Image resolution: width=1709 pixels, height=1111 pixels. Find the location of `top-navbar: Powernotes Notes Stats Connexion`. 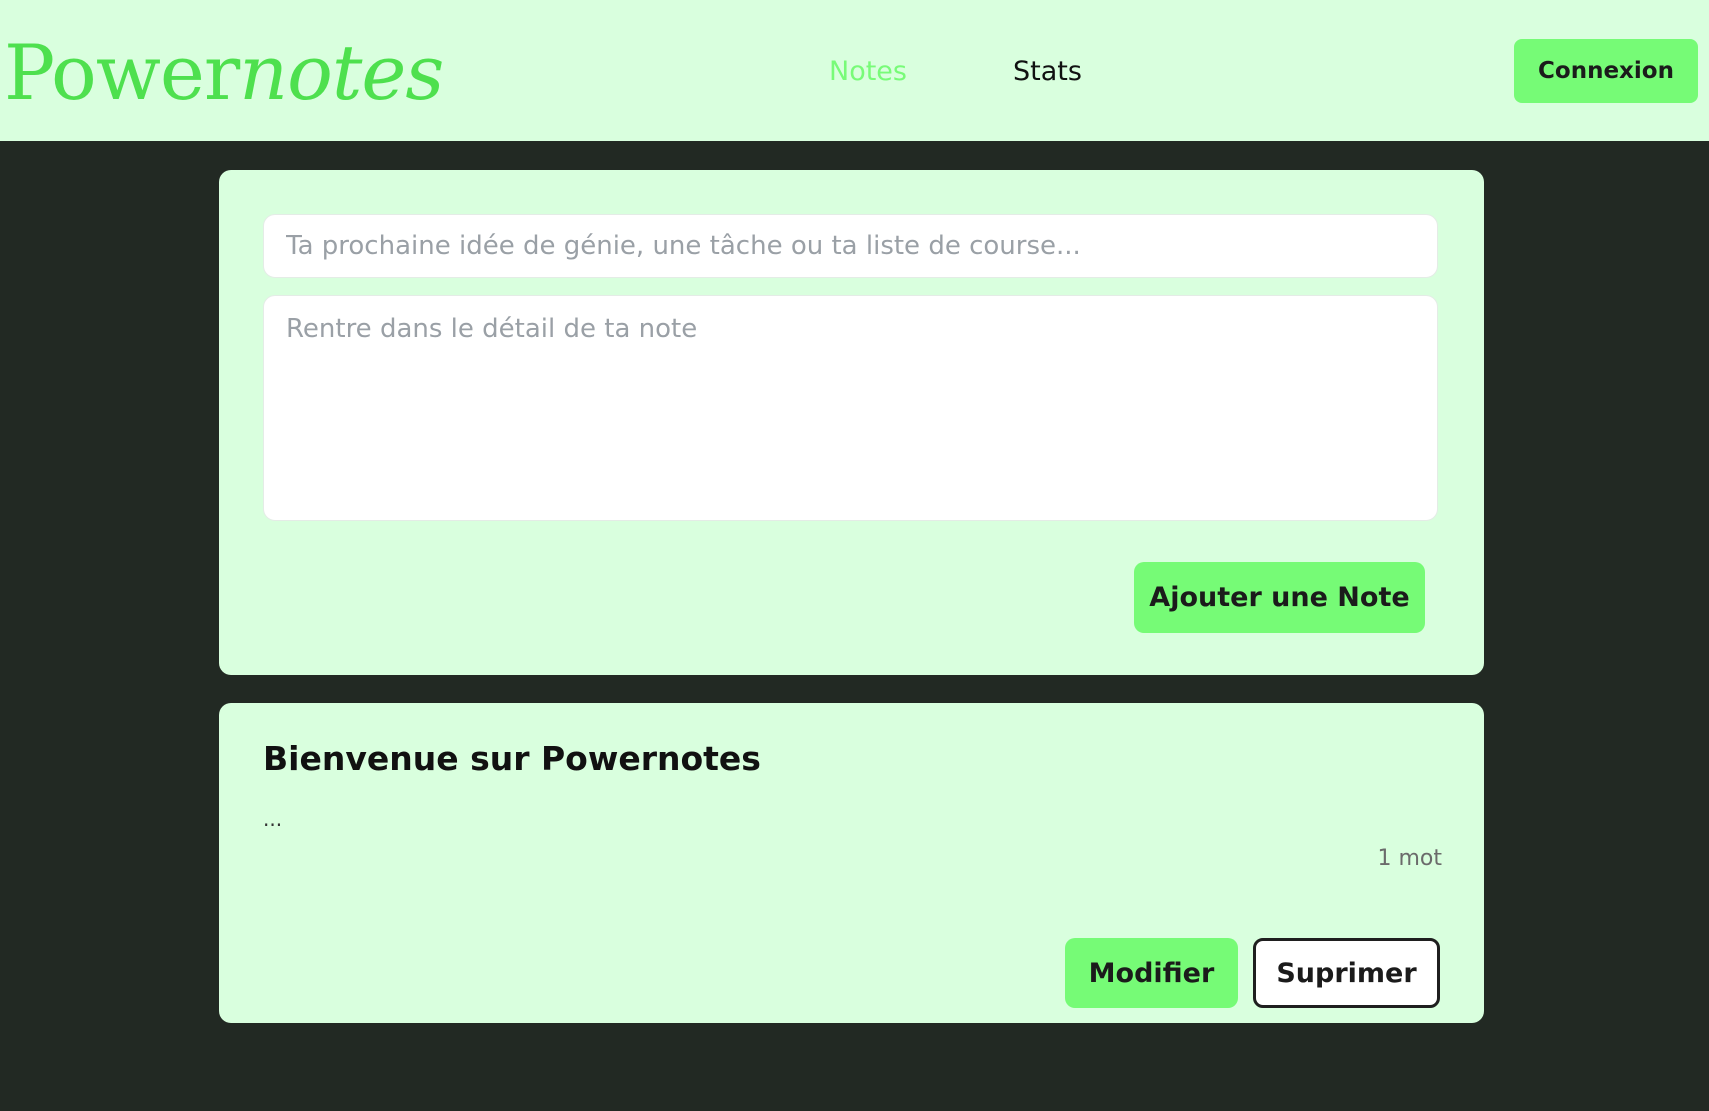

top-navbar: Powernotes Notes Stats Connexion is located at coordinates (854, 70).